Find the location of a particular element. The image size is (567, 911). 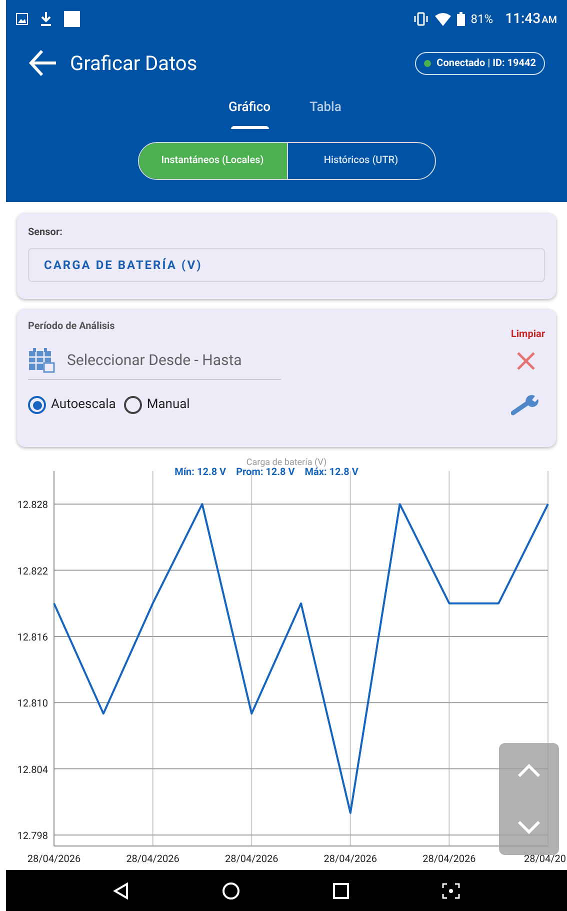

radio-option: Manual is located at coordinates (157, 405).